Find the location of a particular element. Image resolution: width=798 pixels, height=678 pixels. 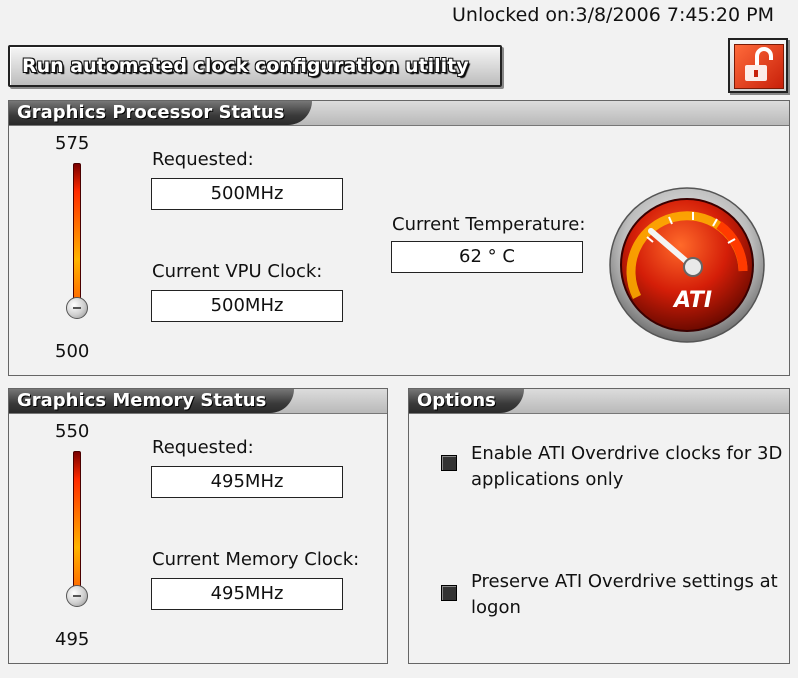

unlocked-padlock-icon is located at coordinates (759, 66).